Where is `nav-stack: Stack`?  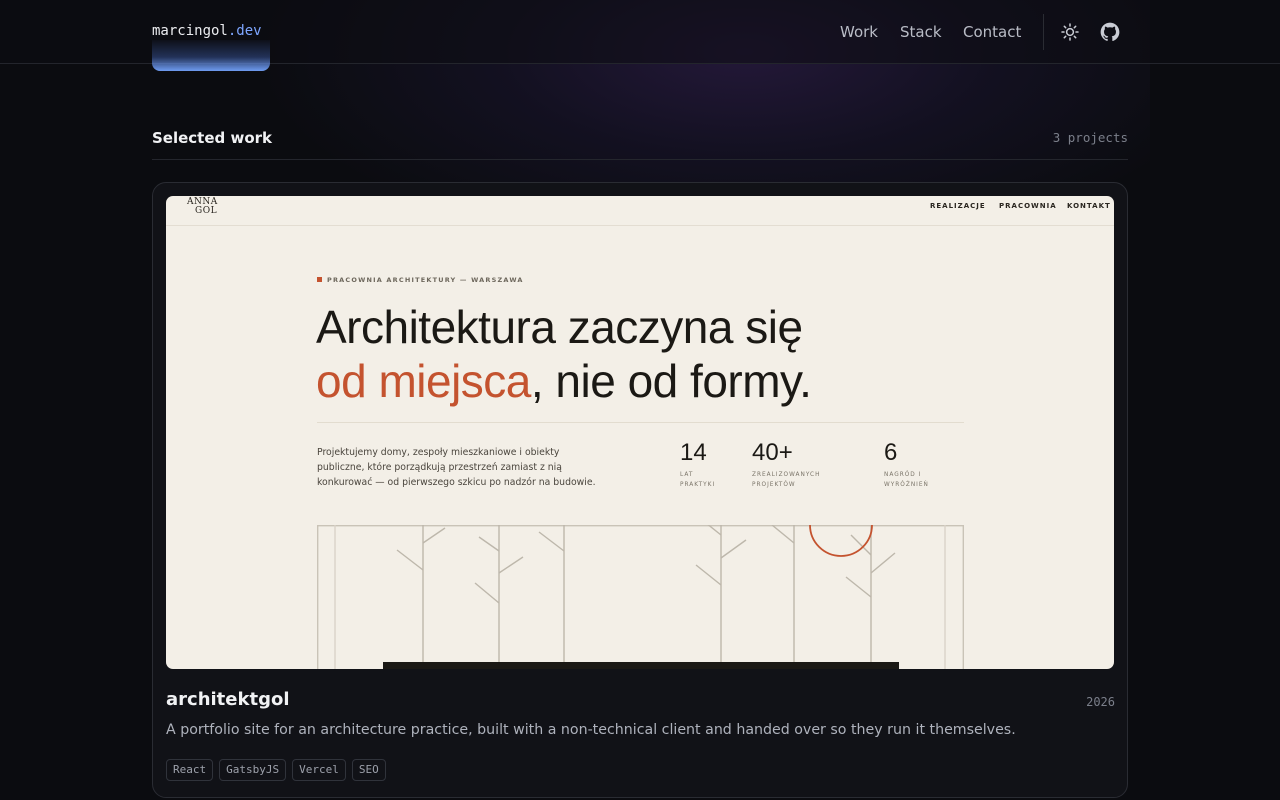
nav-stack: Stack is located at coordinates (921, 32).